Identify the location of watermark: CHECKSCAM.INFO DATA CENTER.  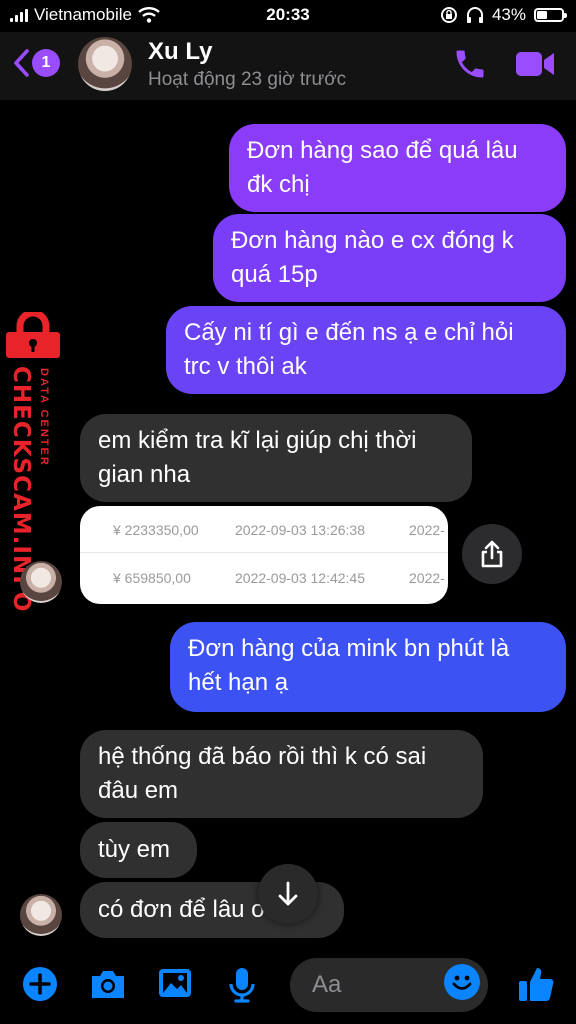
(33, 460).